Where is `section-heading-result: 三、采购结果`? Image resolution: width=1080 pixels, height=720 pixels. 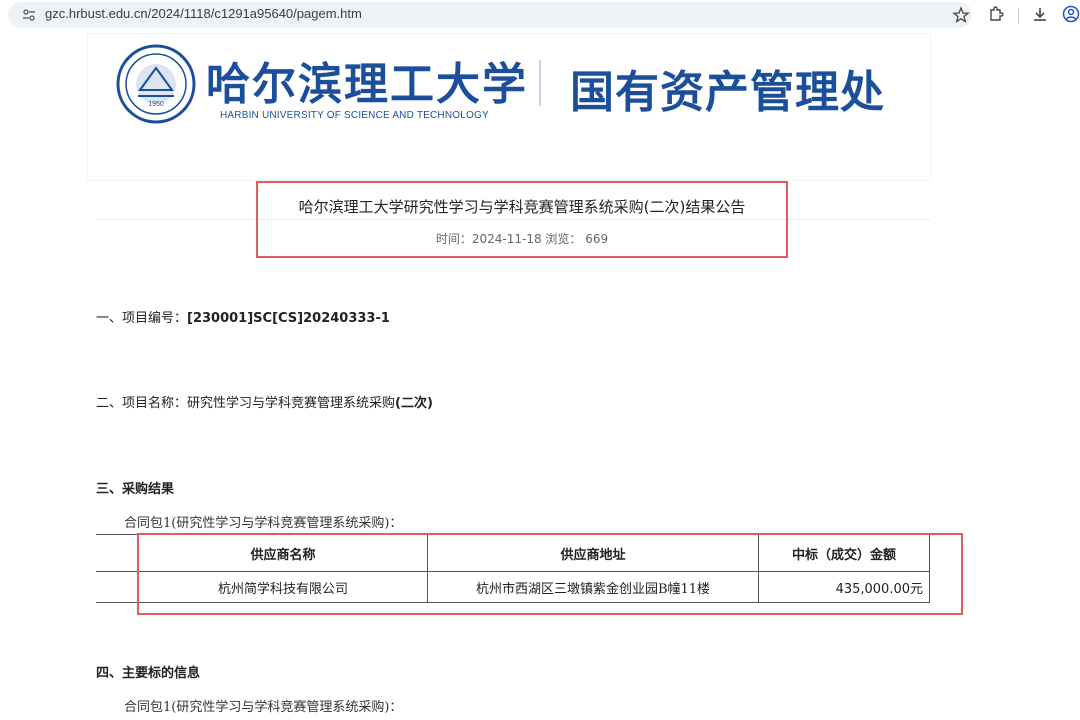 section-heading-result: 三、采购结果 is located at coordinates (135, 489).